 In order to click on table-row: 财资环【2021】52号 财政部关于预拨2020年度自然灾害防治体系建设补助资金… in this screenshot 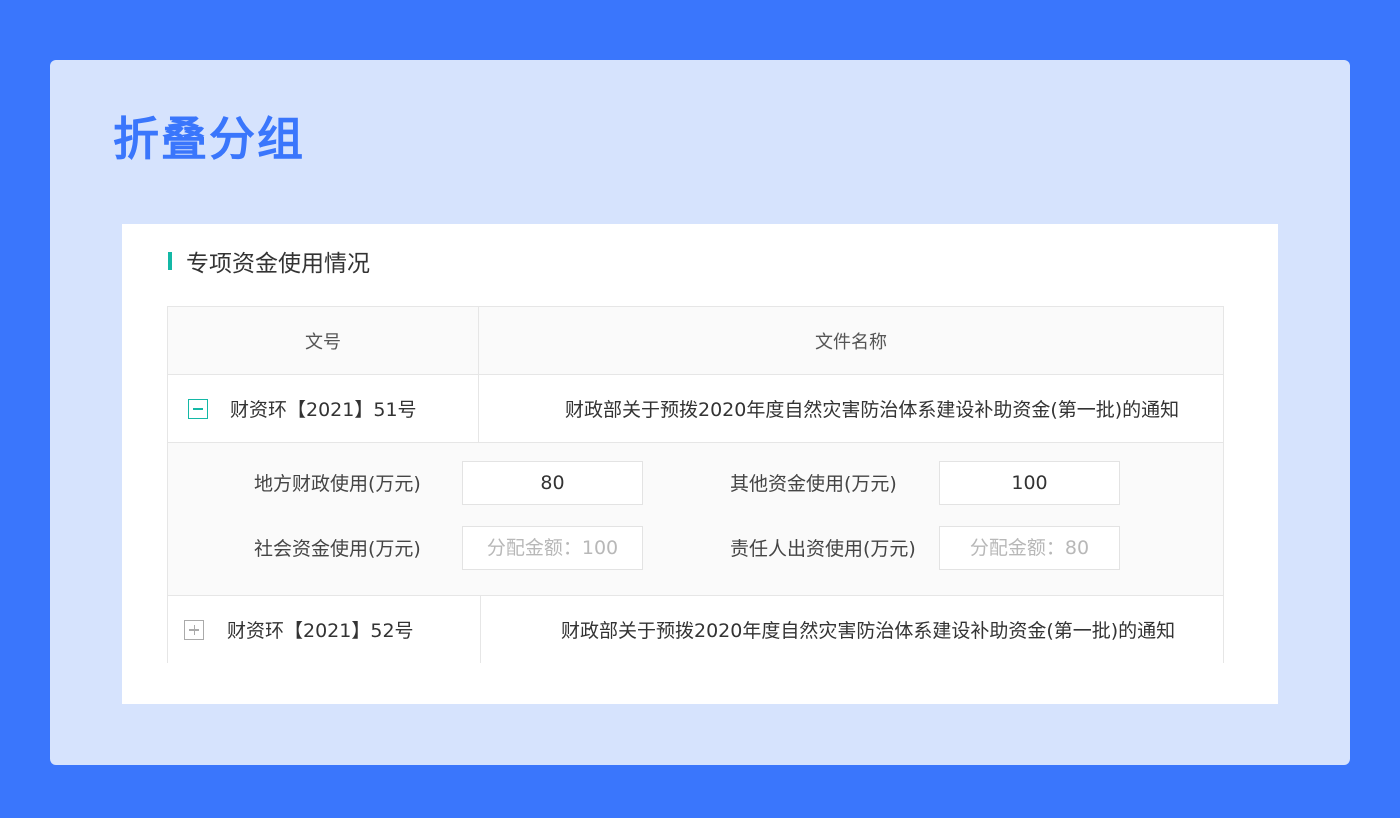, I will do `click(695, 629)`.